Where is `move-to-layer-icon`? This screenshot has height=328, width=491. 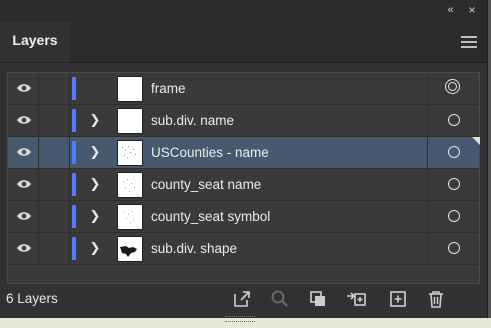 move-to-layer-icon is located at coordinates (356, 299).